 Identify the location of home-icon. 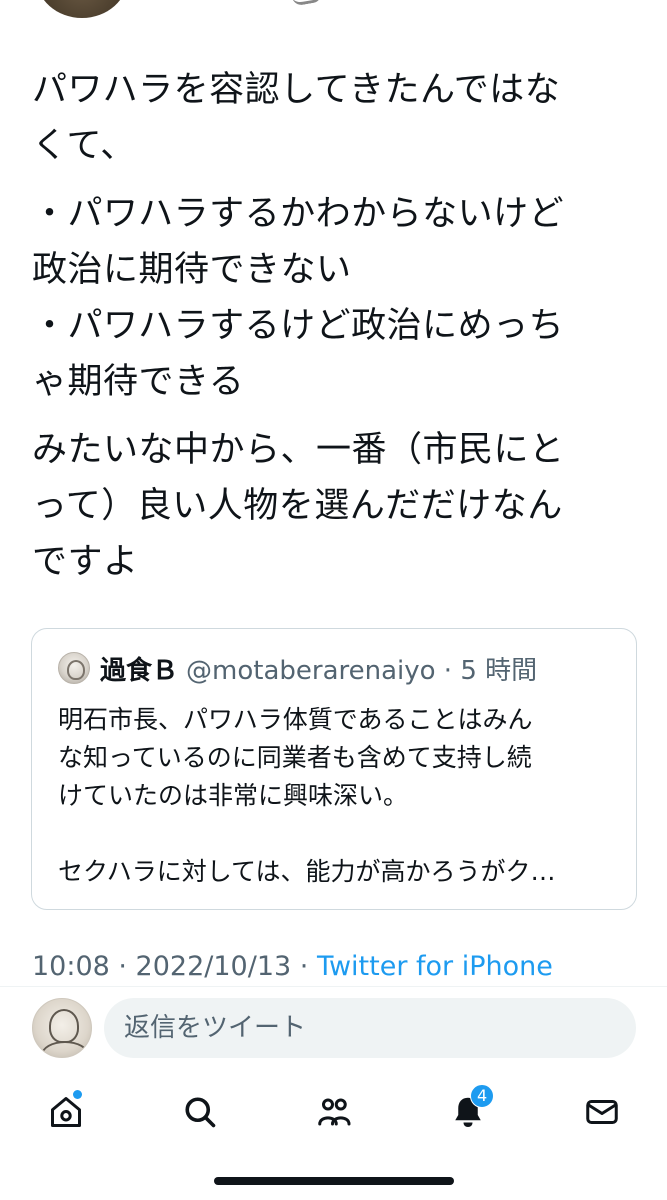
(66, 1112).